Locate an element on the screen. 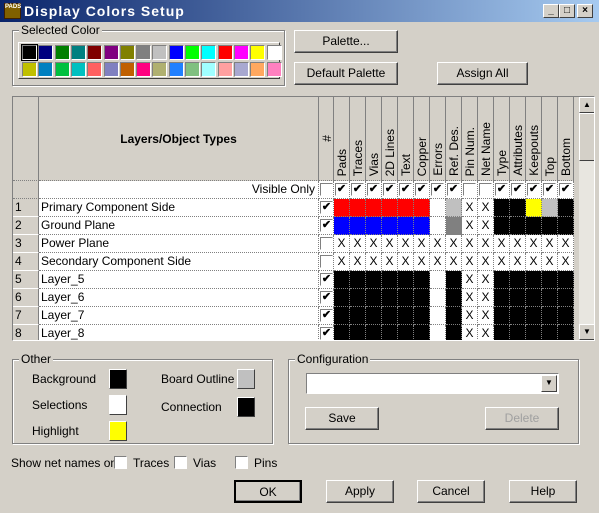 Image resolution: width=599 pixels, height=513 pixels. delete-button: Delete is located at coordinates (522, 418).